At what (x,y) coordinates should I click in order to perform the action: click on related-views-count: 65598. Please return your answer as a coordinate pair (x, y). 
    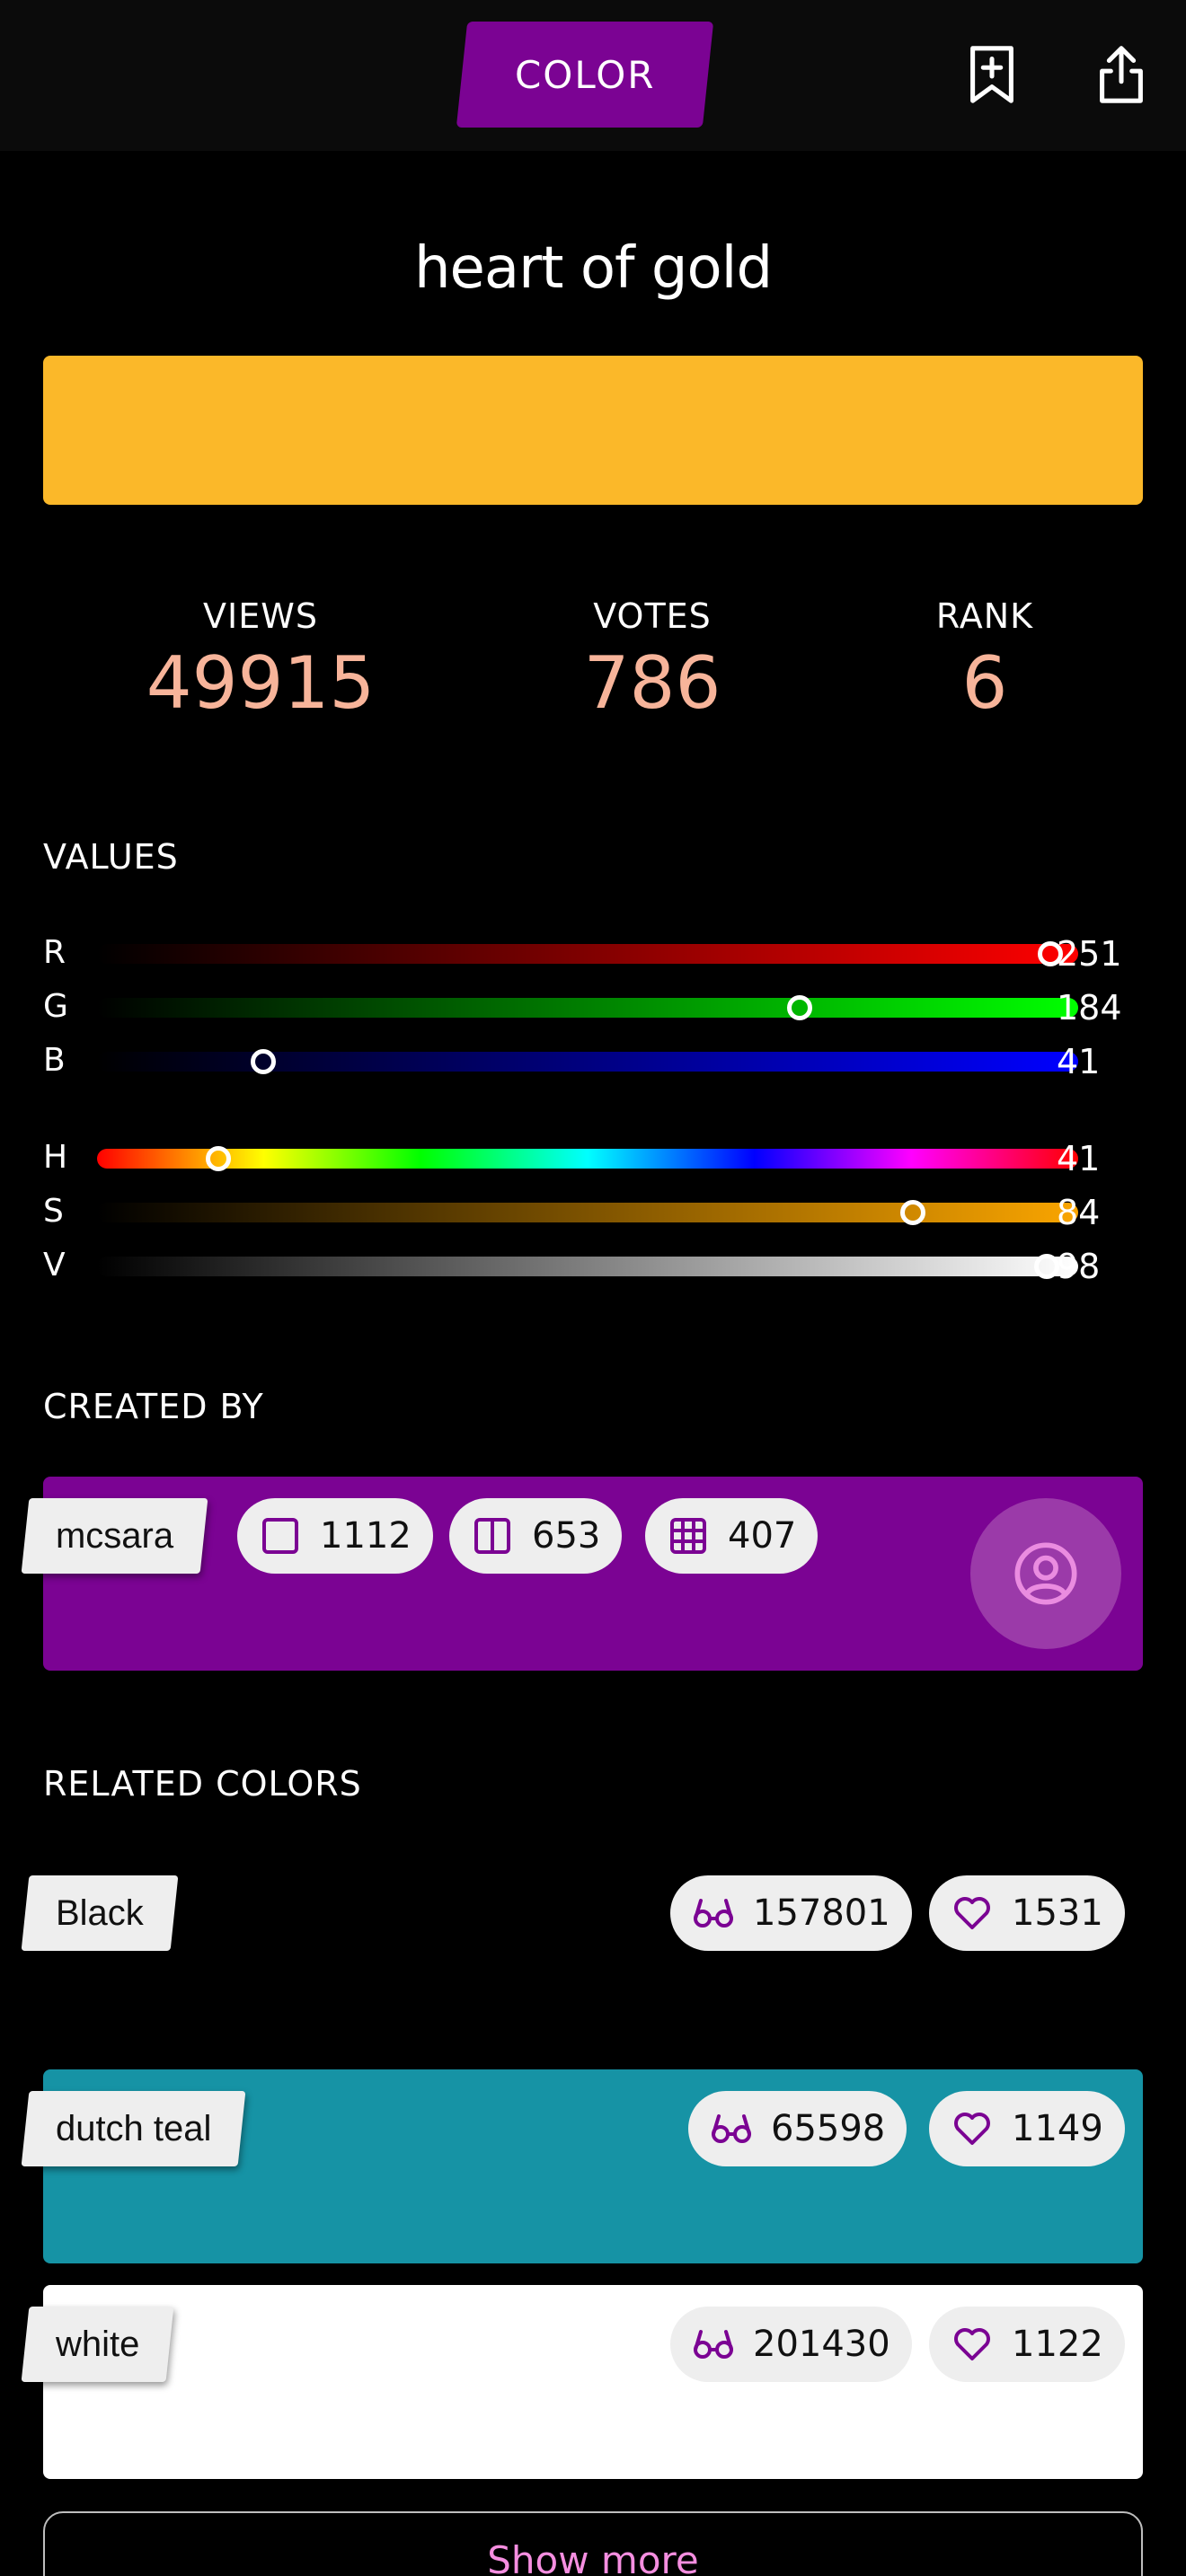
    Looking at the image, I should click on (828, 2128).